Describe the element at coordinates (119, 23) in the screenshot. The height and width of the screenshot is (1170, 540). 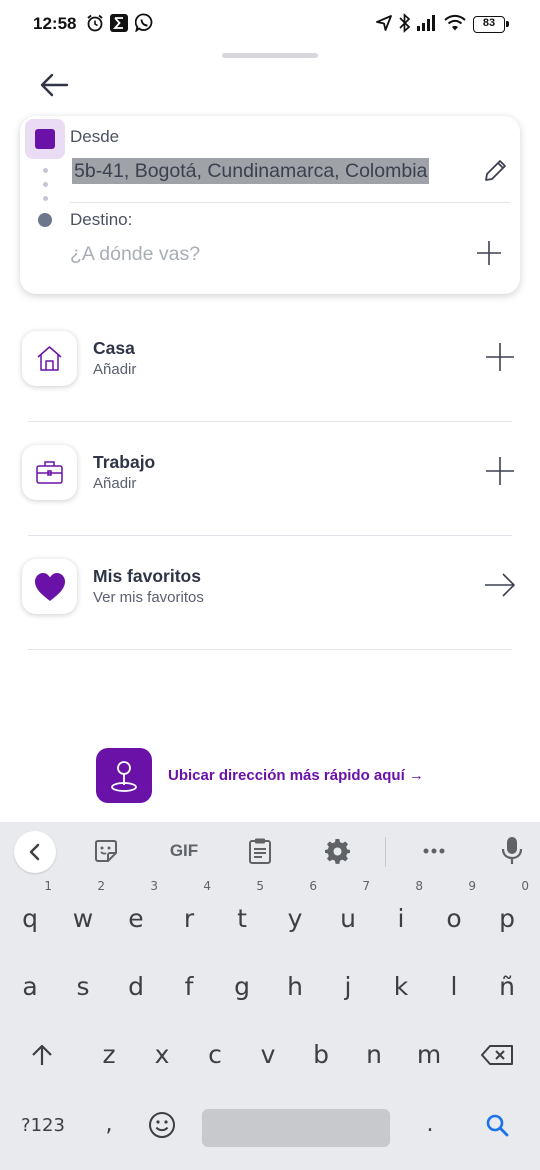
I see `sigma-app-icon` at that location.